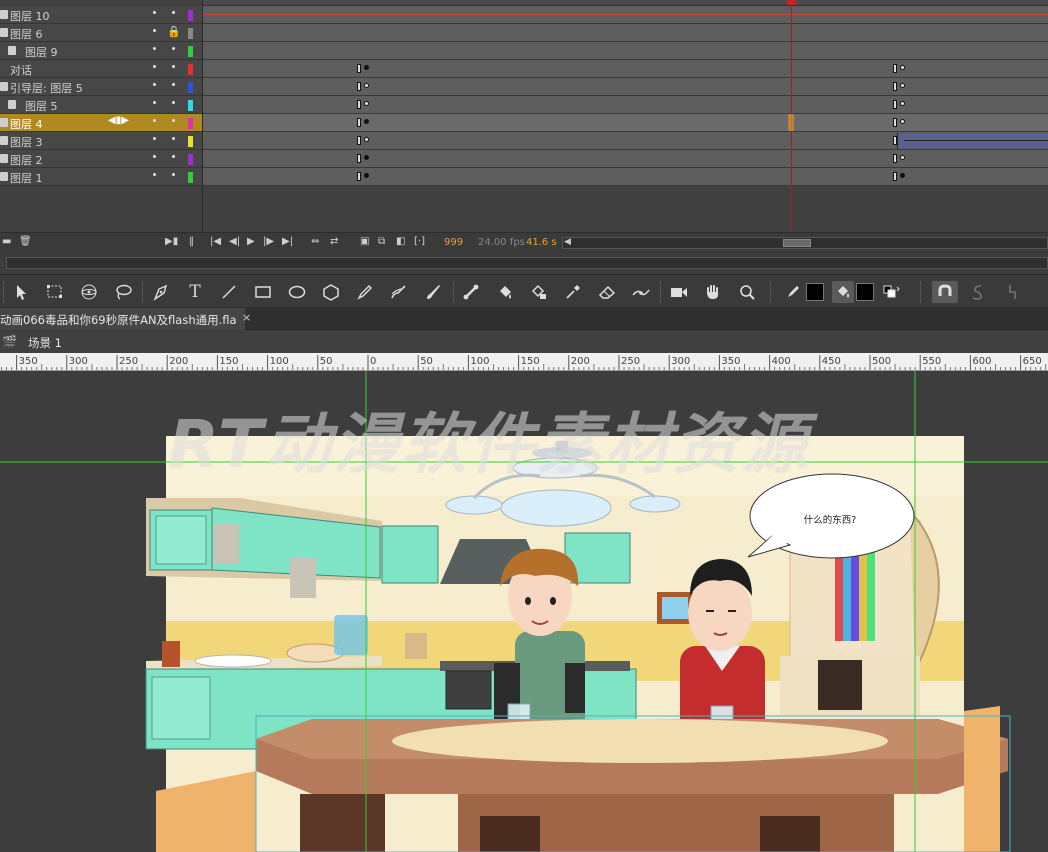 This screenshot has width=1048, height=852. I want to click on layer-name: 图层 2, so click(26, 160).